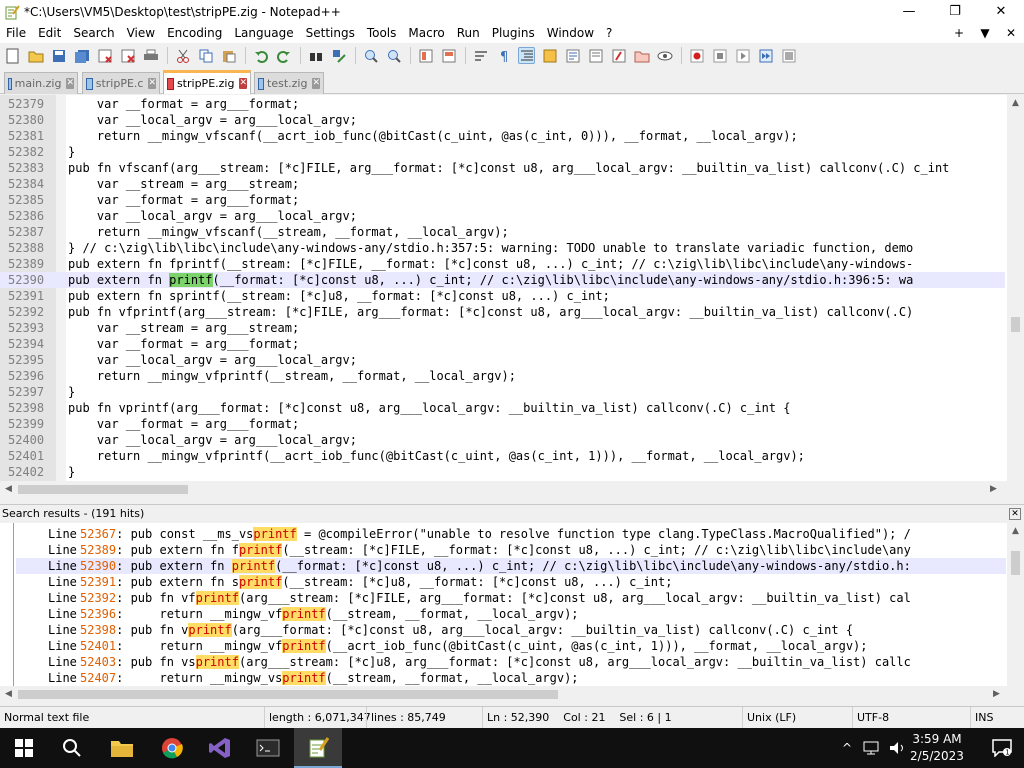 The width and height of the screenshot is (1024, 768). What do you see at coordinates (121, 83) in the screenshot?
I see `tab-strippe-c: stripPE.c ✕` at bounding box center [121, 83].